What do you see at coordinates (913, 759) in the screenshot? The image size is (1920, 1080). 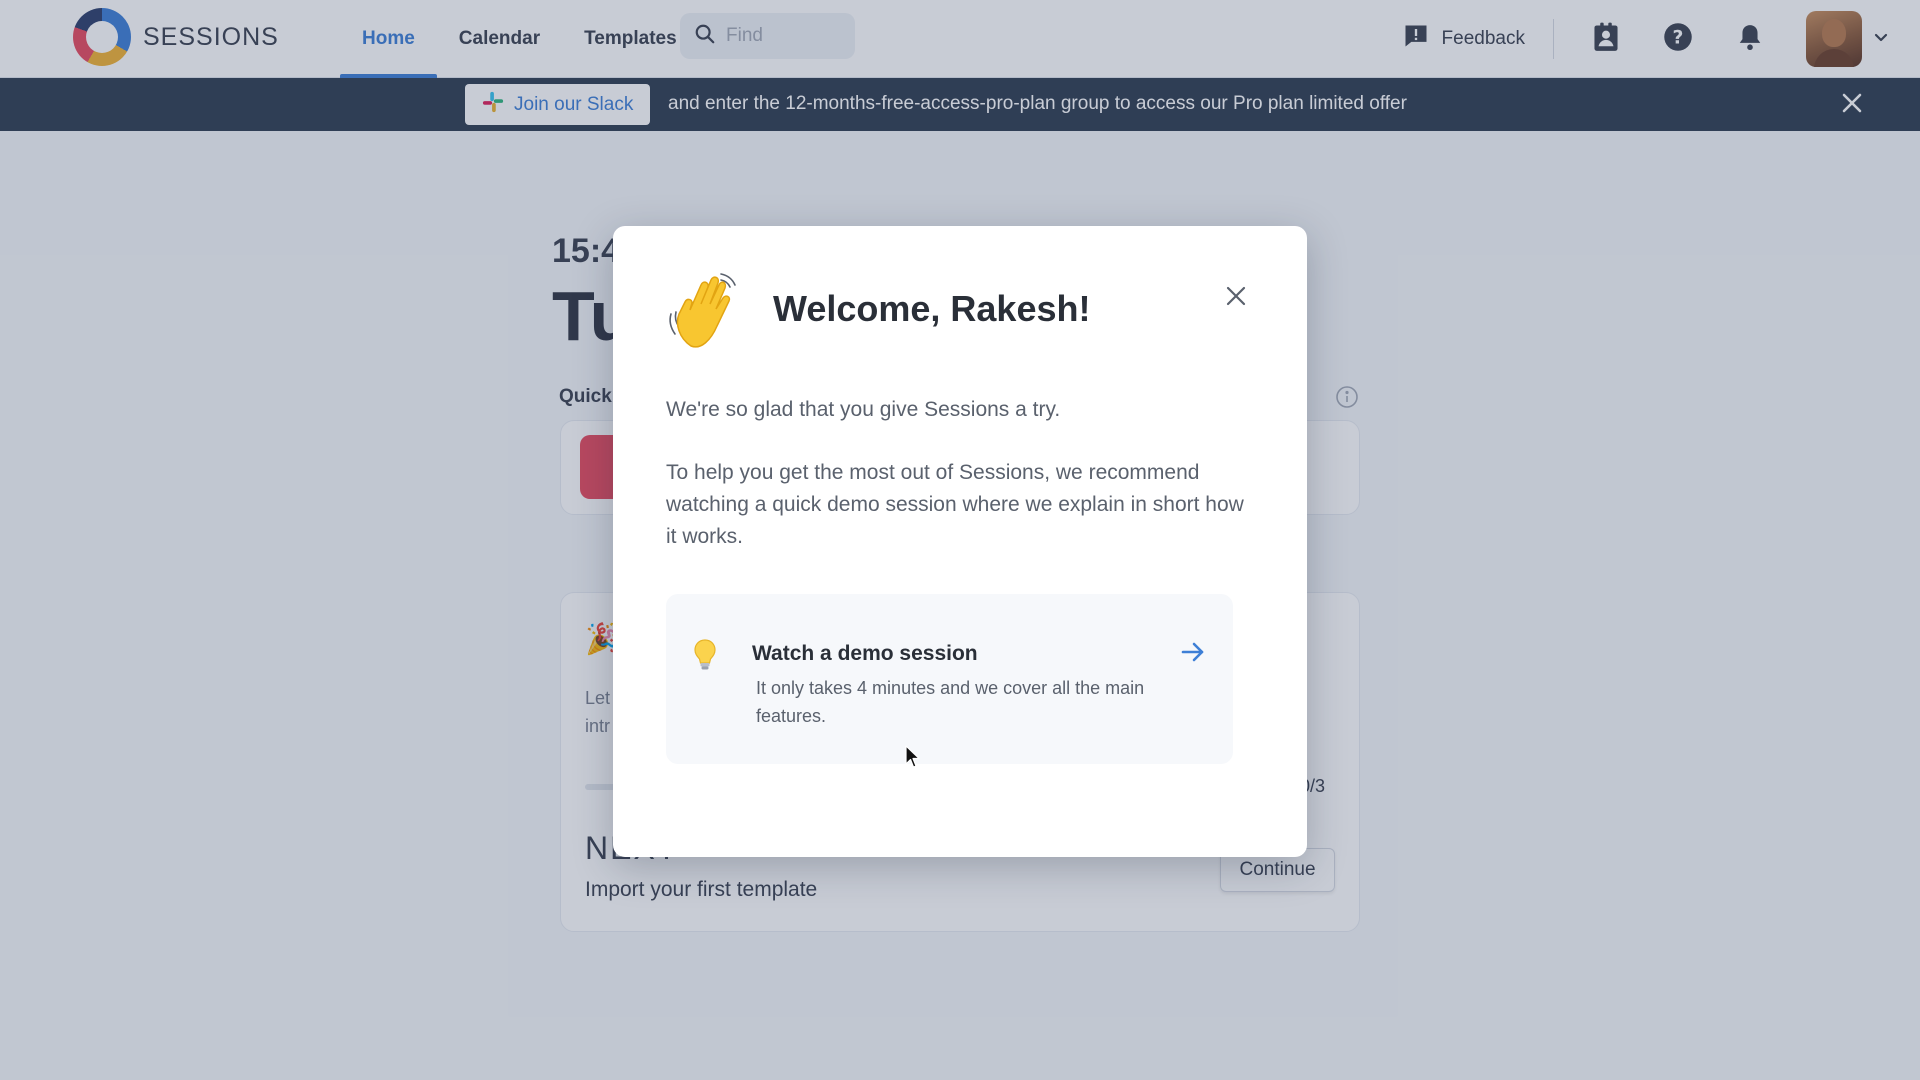 I see `mouse-pointer-icon` at bounding box center [913, 759].